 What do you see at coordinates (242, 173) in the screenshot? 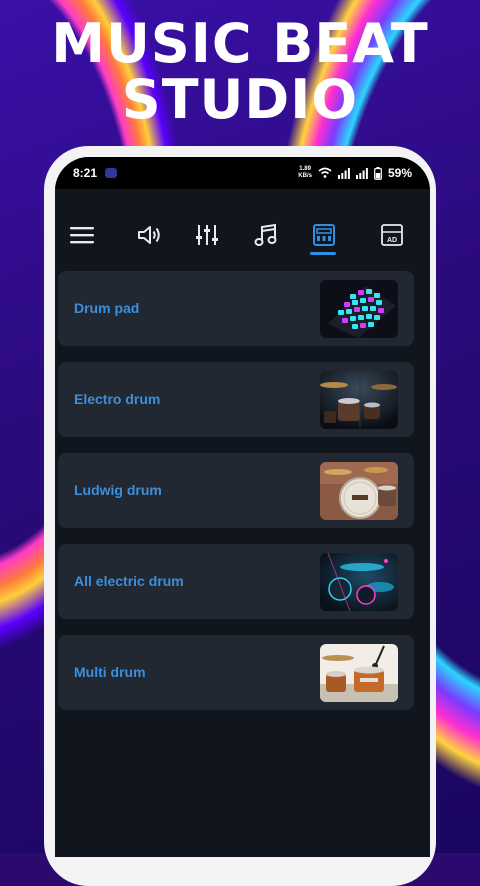
I see `status-bar: 8:21 1.89 KB/s 59%` at bounding box center [242, 173].